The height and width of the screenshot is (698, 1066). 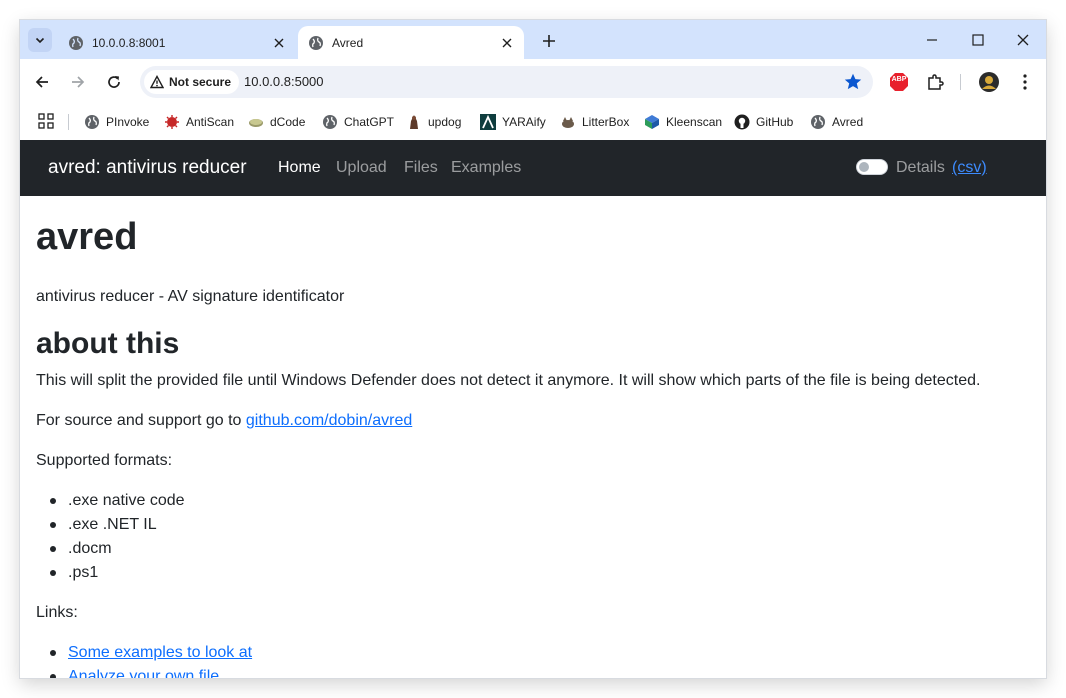 I want to click on back-button, so click(x=42, y=82).